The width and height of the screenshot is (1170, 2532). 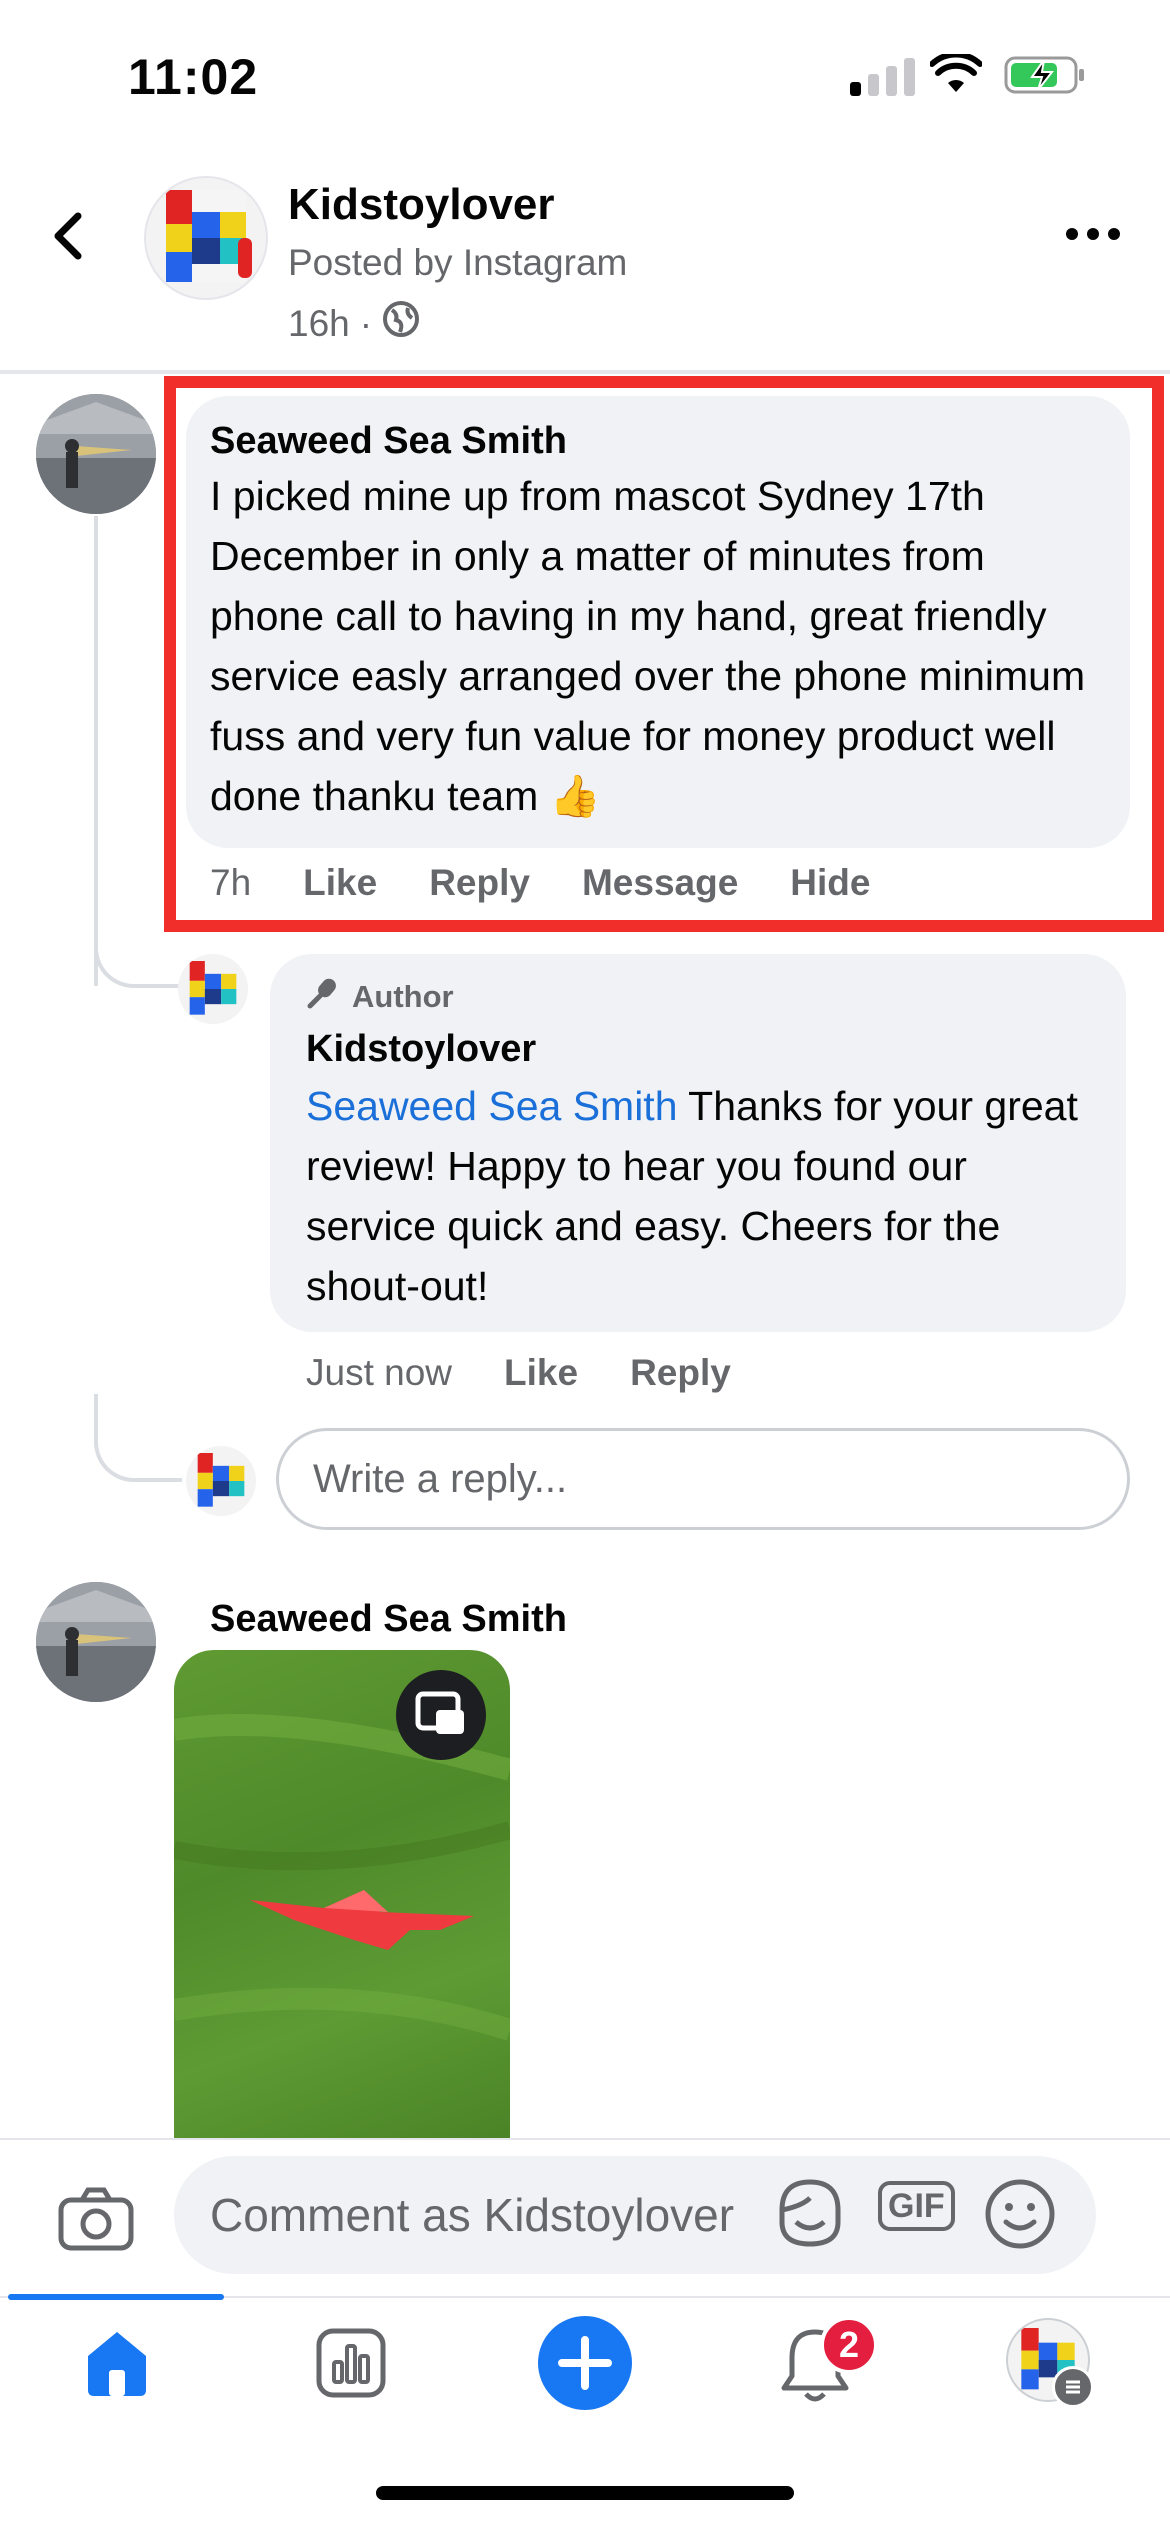 What do you see at coordinates (354, 323) in the screenshot?
I see `post-meta: 16h ·` at bounding box center [354, 323].